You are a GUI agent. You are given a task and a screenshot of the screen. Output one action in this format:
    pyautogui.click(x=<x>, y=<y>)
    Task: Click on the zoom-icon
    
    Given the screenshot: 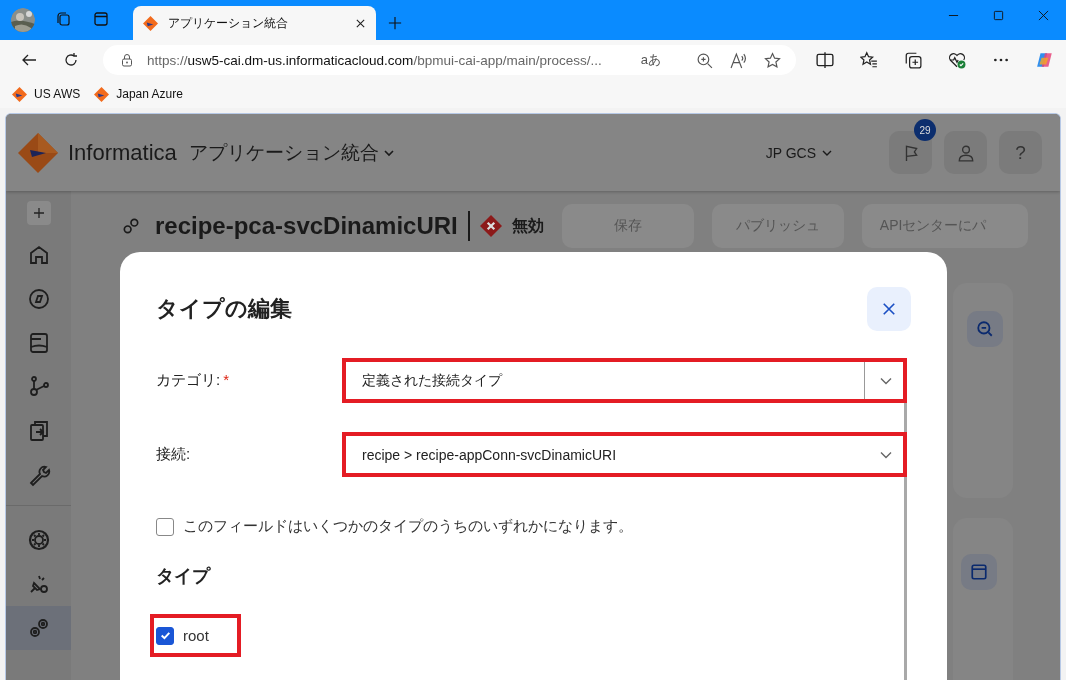 What is the action you would take?
    pyautogui.click(x=704, y=60)
    